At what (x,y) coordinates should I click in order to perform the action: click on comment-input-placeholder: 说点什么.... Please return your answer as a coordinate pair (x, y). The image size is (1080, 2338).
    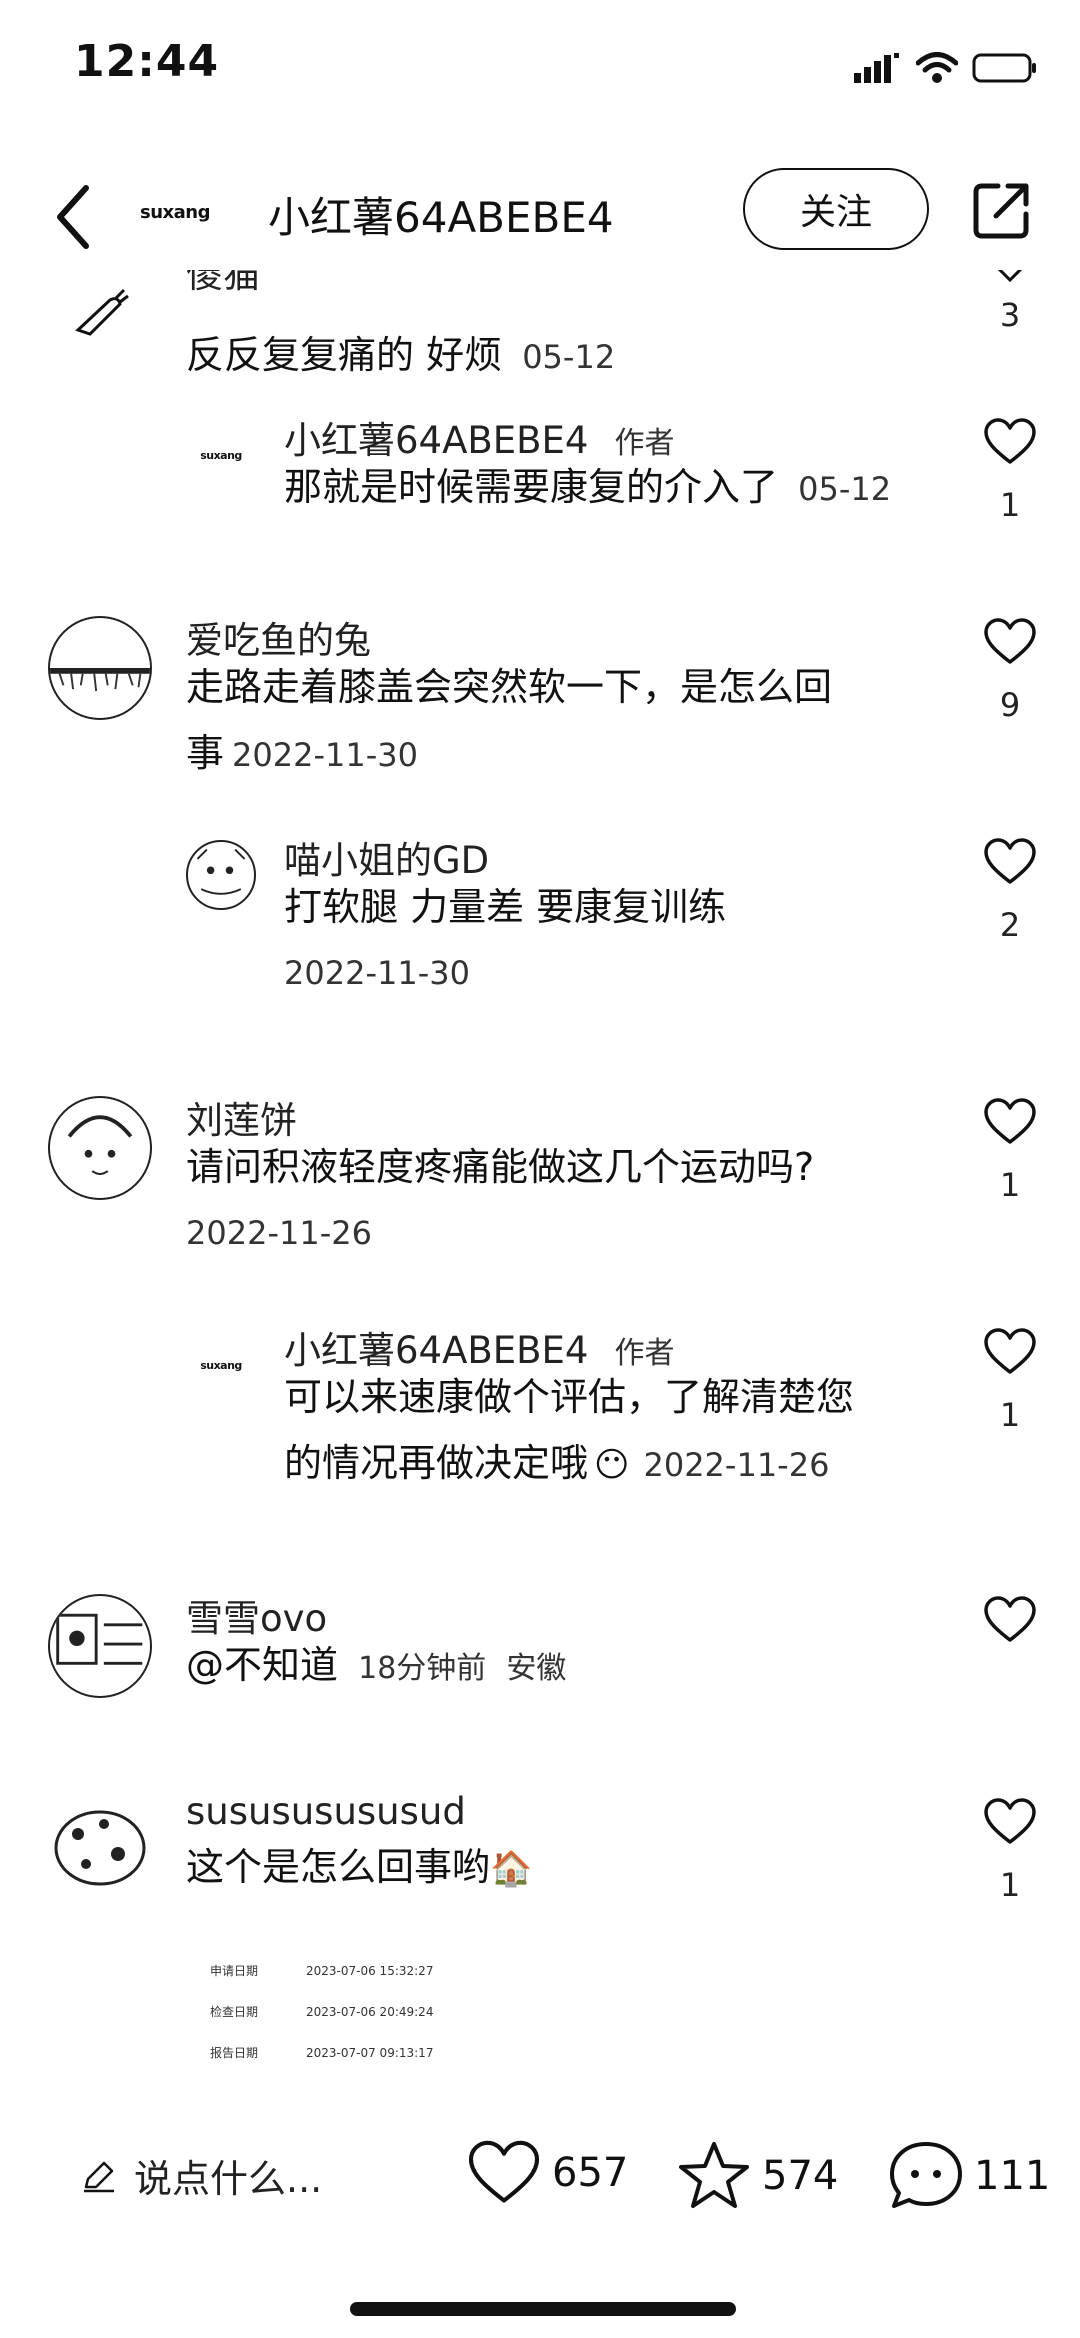
    Looking at the image, I should click on (228, 2179).